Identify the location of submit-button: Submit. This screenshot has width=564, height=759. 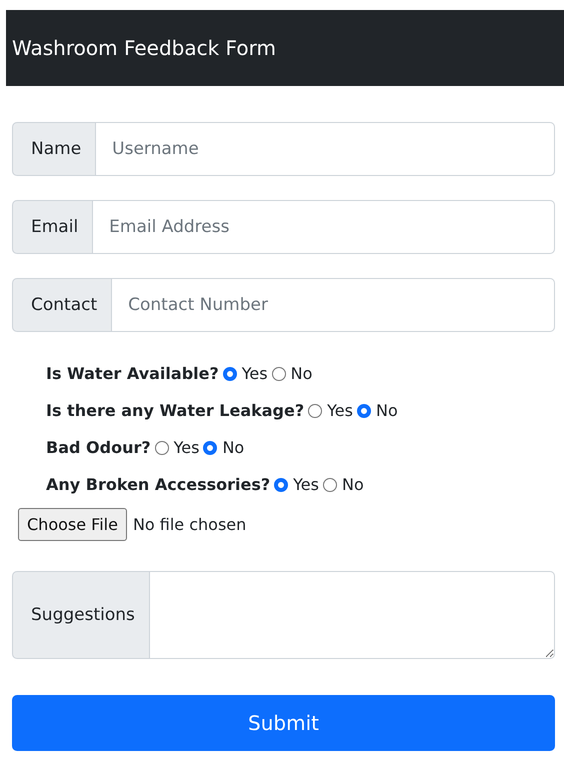
(283, 723).